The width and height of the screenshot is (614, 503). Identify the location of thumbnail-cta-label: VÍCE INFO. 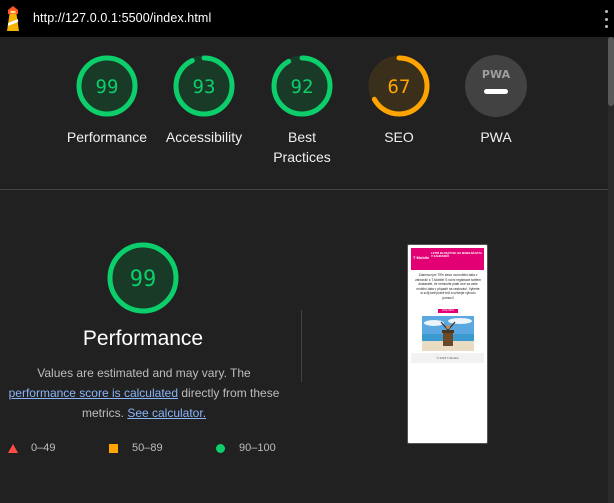
(448, 310).